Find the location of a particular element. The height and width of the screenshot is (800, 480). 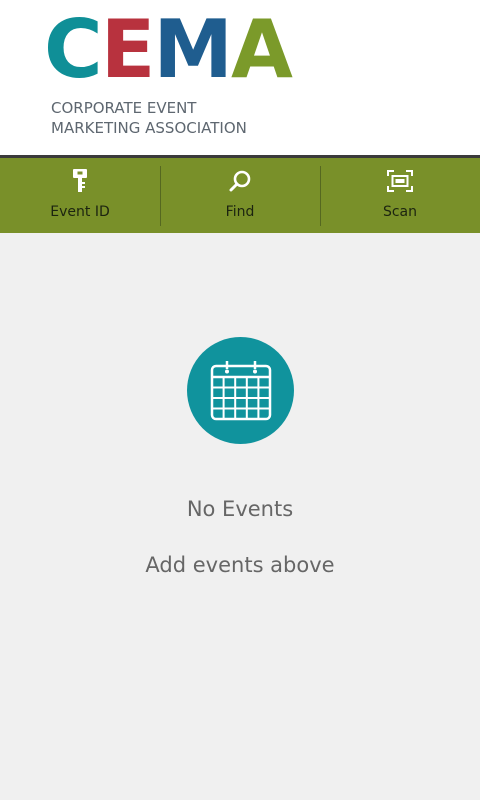

action-toolbar: Event ID Find Scan is located at coordinates (240, 194).